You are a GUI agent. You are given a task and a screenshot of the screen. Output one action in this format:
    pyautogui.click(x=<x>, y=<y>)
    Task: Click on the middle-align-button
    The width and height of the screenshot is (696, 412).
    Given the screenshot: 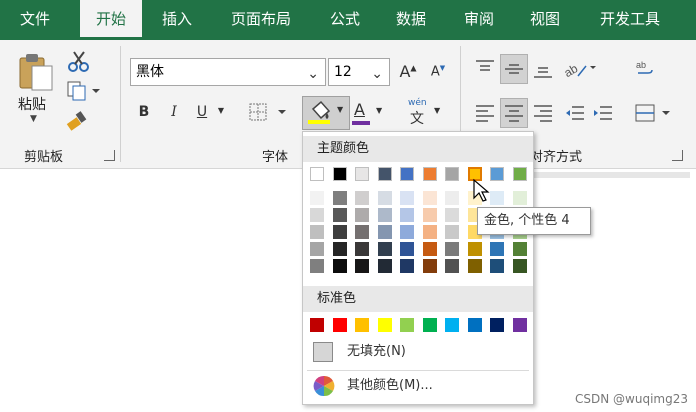 What is the action you would take?
    pyautogui.click(x=514, y=69)
    